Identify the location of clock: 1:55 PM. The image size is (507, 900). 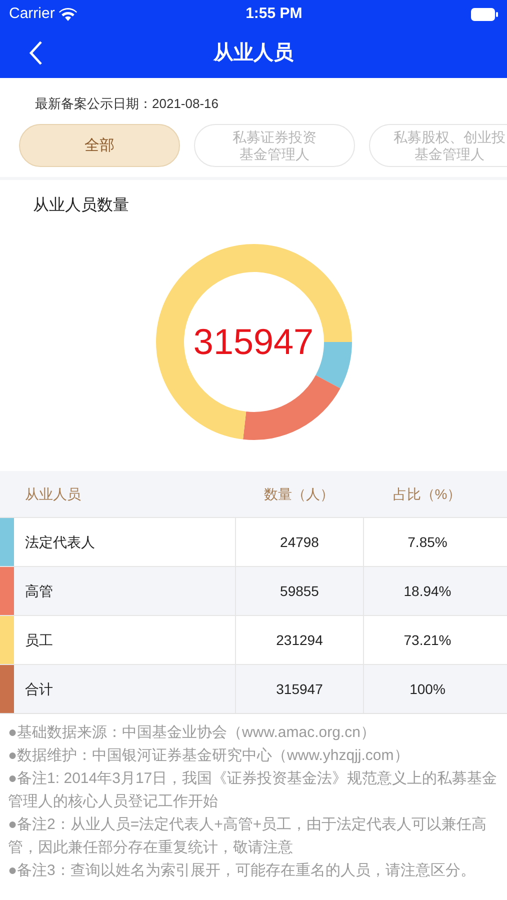
(274, 14).